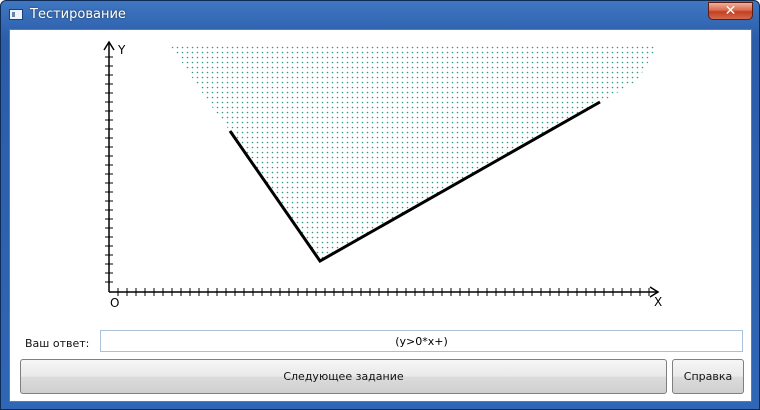 This screenshot has height=410, width=760. I want to click on help-button: Справка, so click(708, 376).